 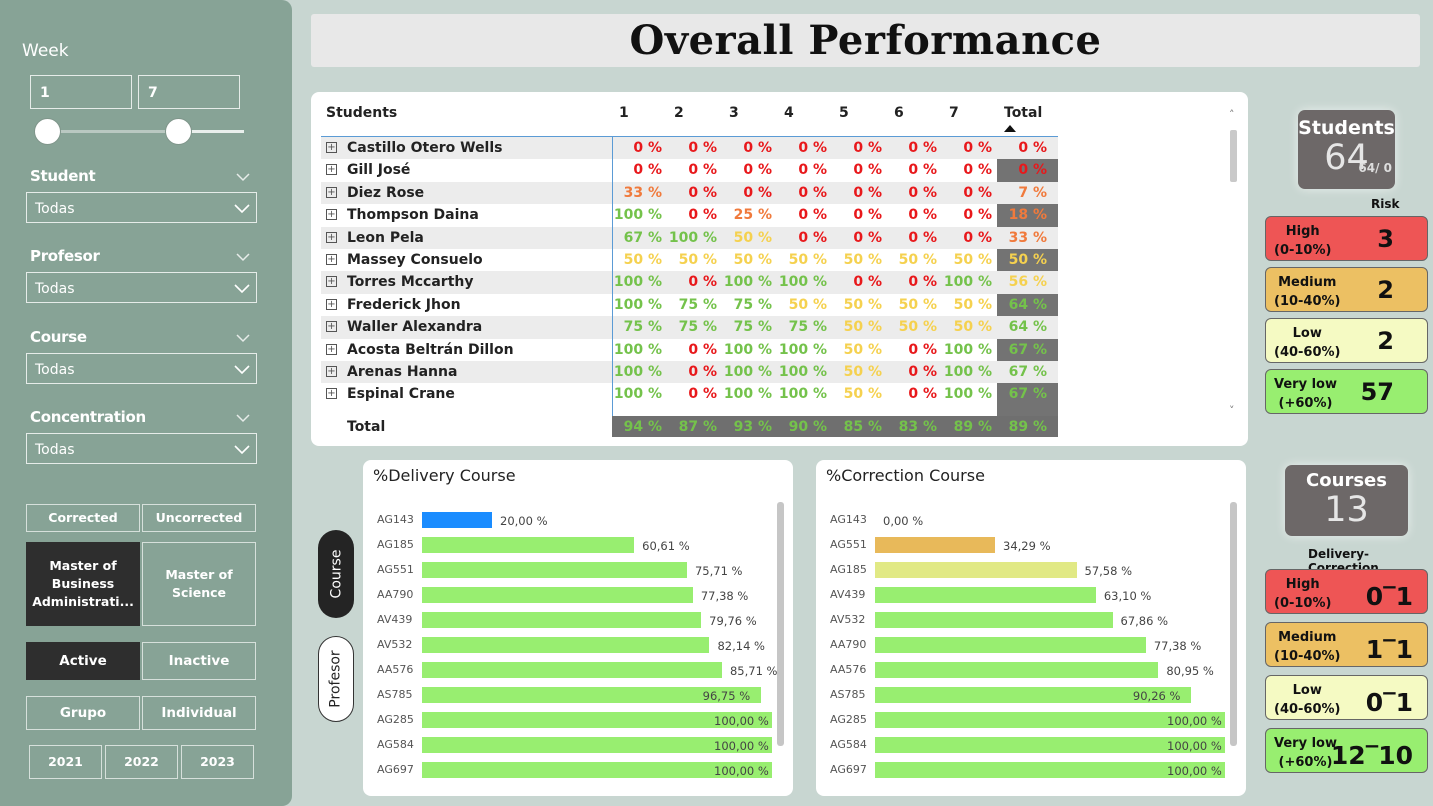 I want to click on student-dropdown: Todas, so click(x=141, y=207).